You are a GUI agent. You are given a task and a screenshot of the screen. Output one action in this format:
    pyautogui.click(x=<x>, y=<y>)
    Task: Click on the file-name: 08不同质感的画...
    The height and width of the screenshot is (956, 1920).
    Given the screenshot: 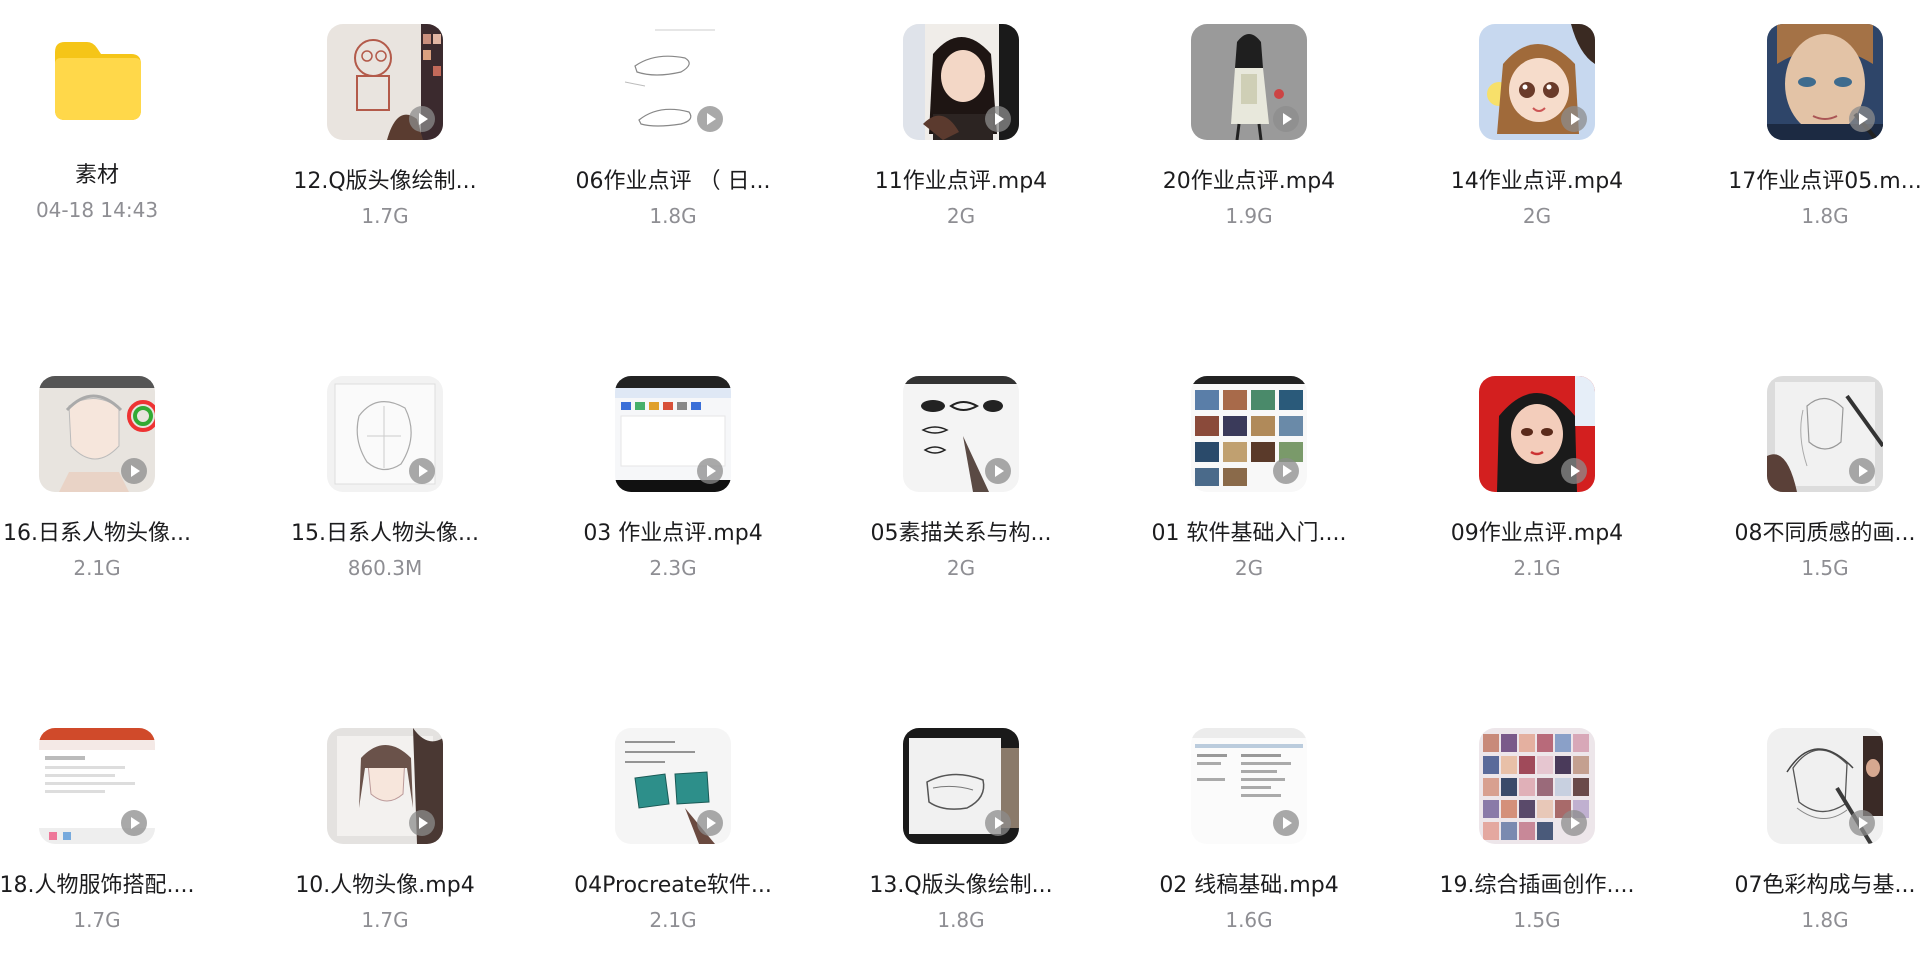 What is the action you would take?
    pyautogui.click(x=1825, y=533)
    